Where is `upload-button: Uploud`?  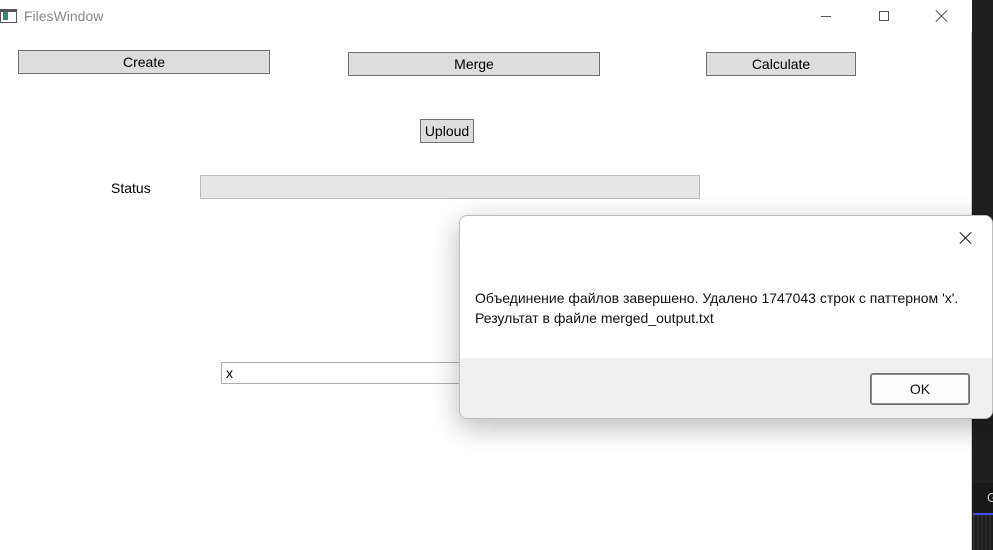
upload-button: Uploud is located at coordinates (447, 131).